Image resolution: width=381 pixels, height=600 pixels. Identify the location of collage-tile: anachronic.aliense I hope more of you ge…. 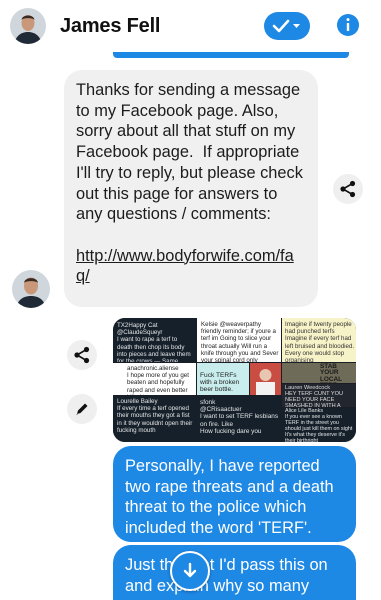
(154, 379).